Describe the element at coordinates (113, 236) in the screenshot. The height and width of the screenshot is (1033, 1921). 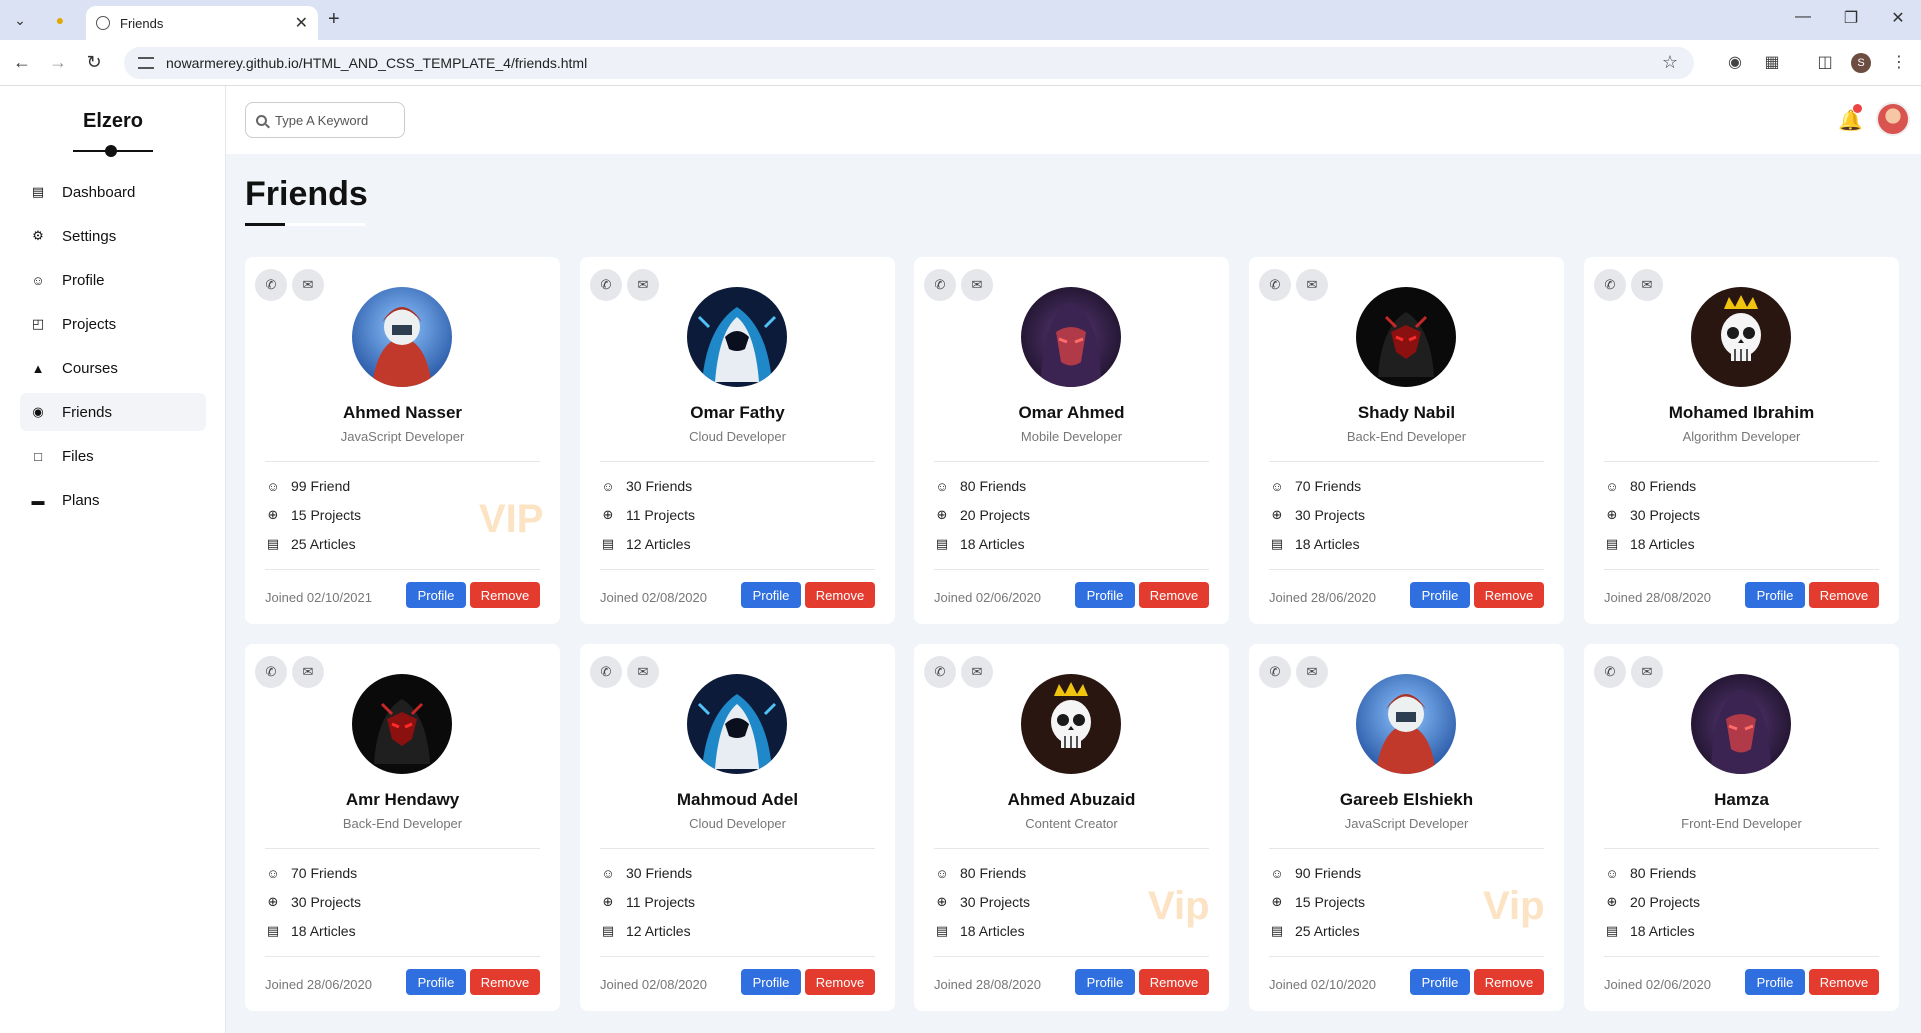
I see `sidebar-item-settings: ⚙ Settings` at that location.